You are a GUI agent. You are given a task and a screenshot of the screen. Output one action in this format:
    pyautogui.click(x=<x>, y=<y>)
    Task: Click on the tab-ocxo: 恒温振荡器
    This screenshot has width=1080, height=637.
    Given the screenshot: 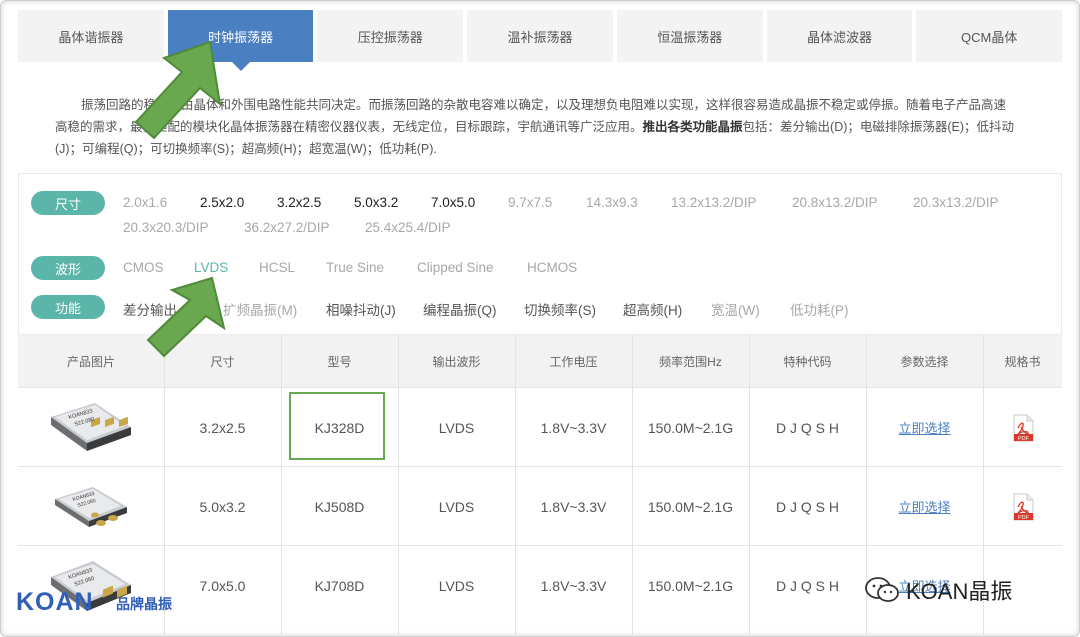 What is the action you would take?
    pyautogui.click(x=689, y=36)
    